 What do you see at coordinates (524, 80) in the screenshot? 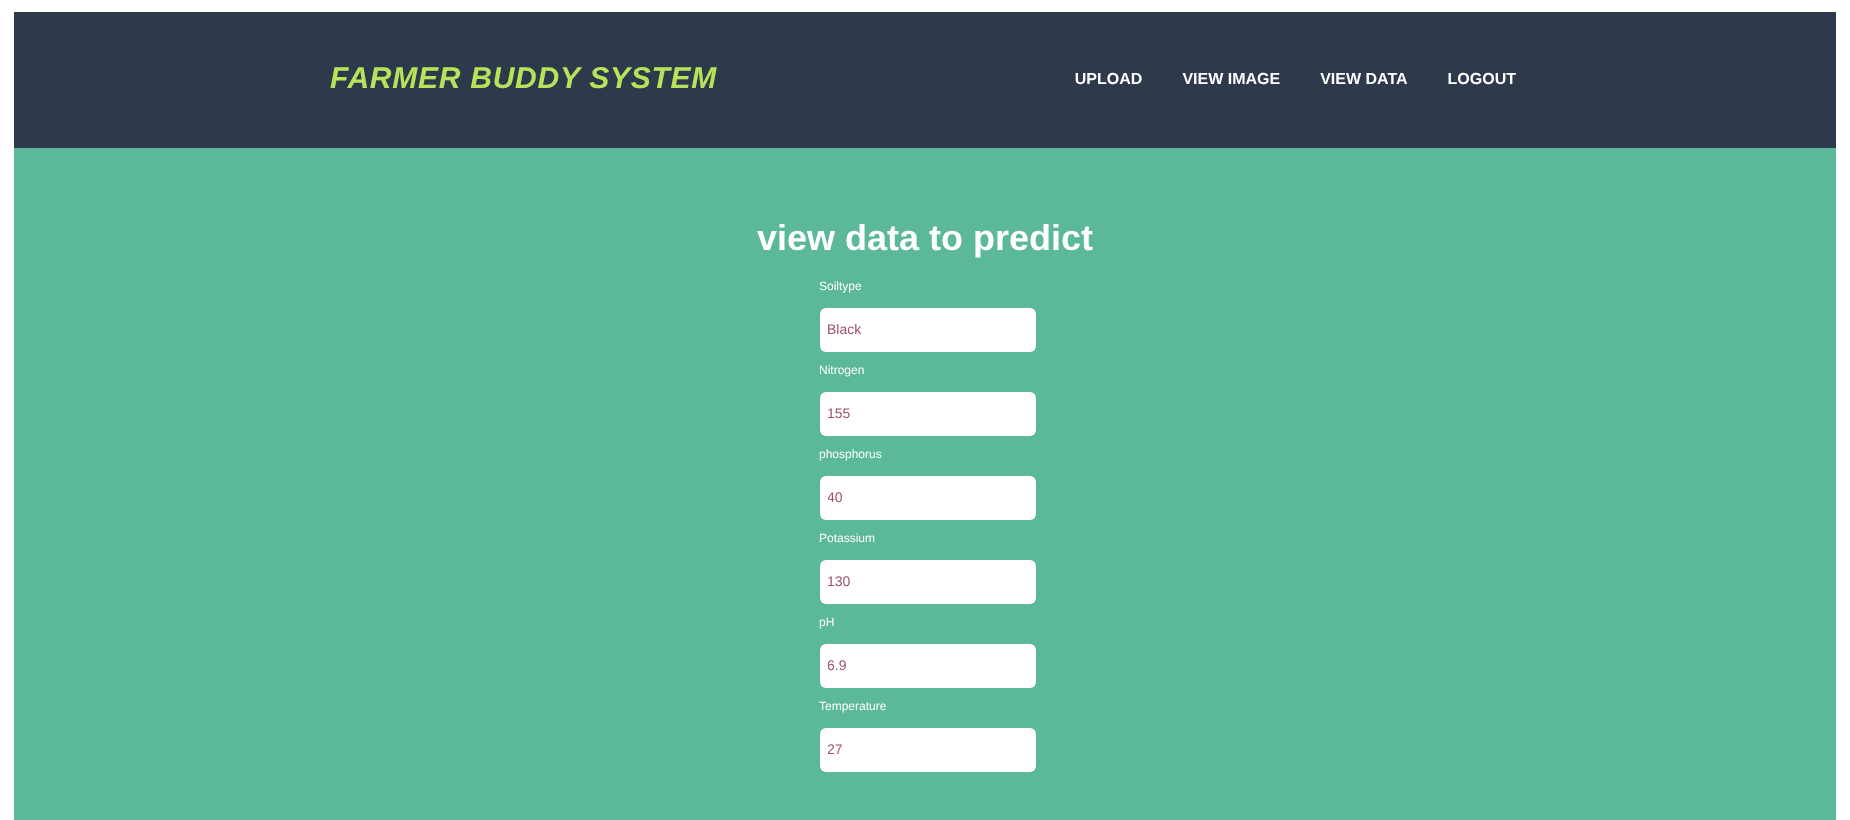
I see `brand-logo: FARMER BUDDY SYSTEM` at bounding box center [524, 80].